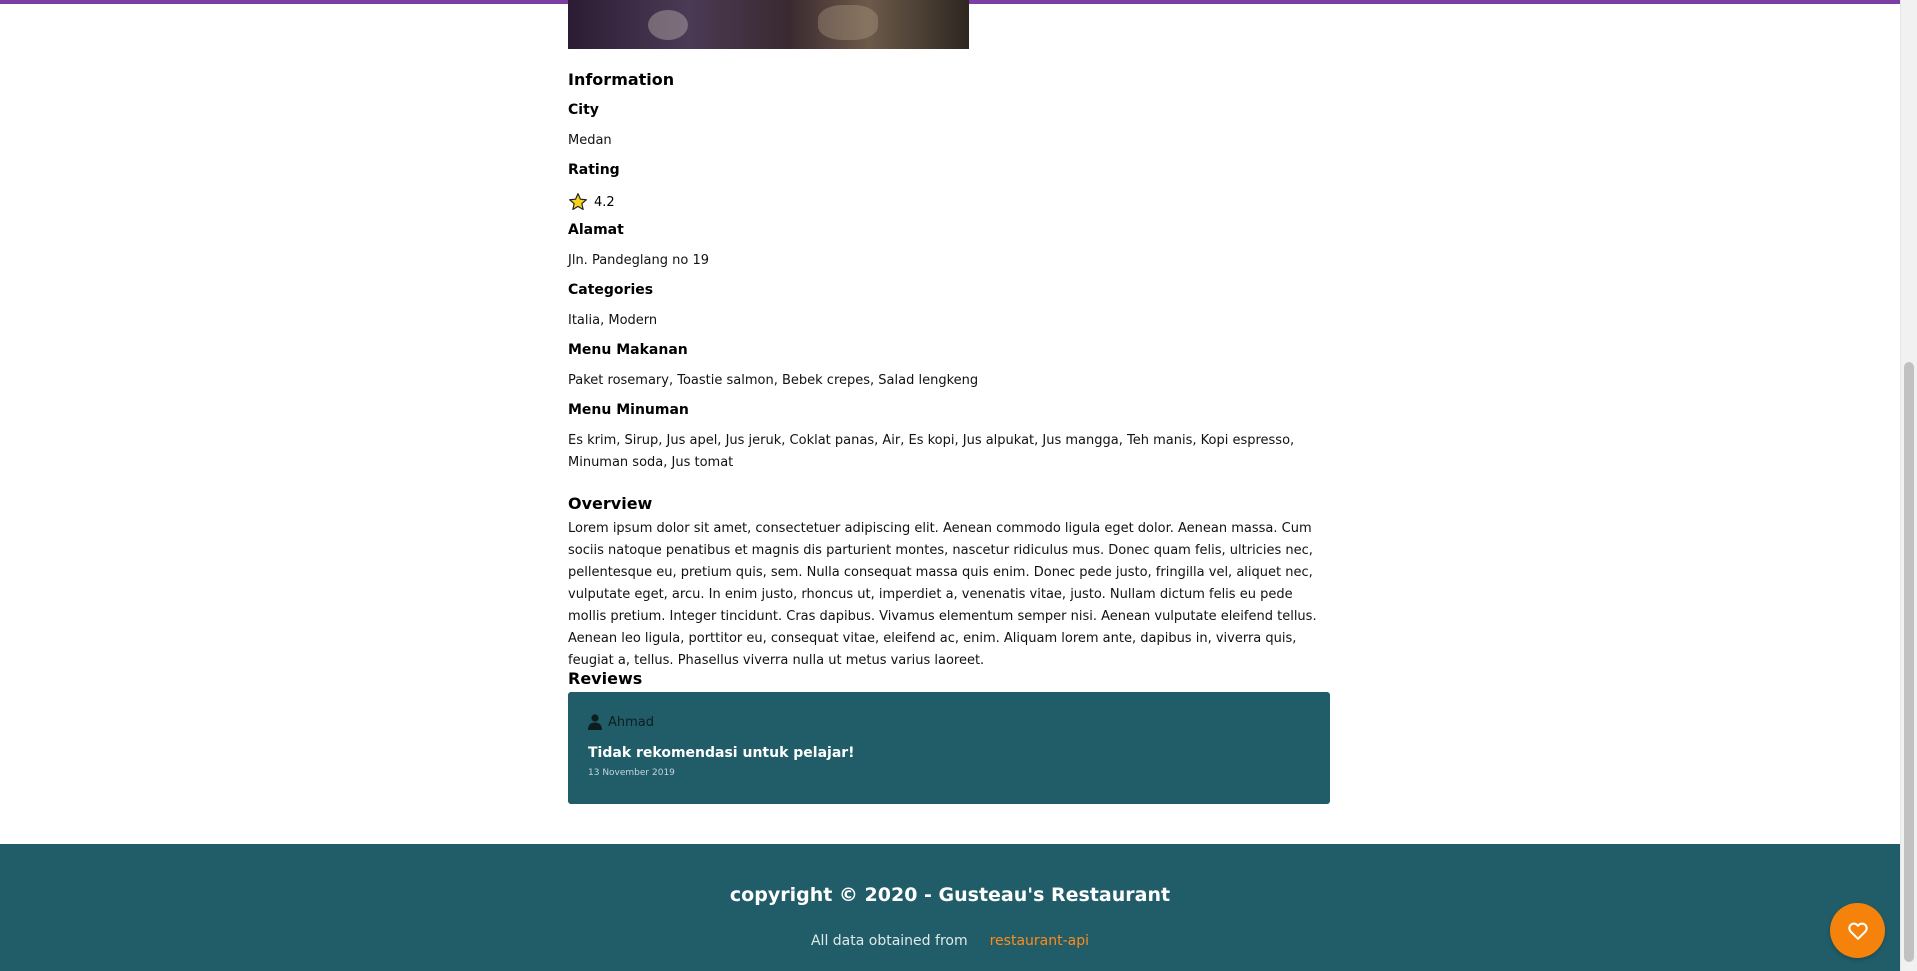 The width and height of the screenshot is (1917, 971). What do you see at coordinates (604, 202) in the screenshot?
I see `rating-value: 4.2` at bounding box center [604, 202].